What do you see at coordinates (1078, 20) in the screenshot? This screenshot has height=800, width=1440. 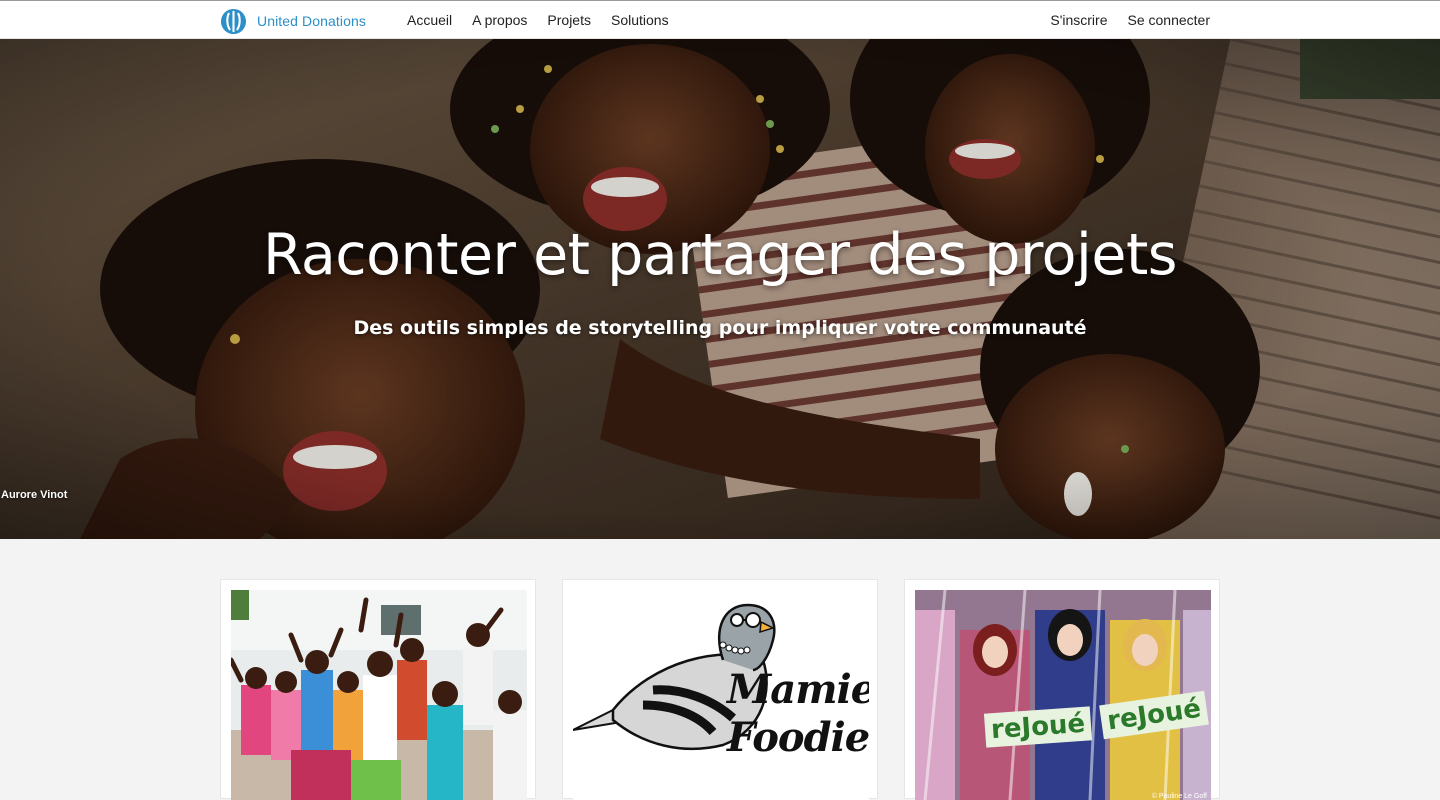 I see `signup-link: S'inscrire` at bounding box center [1078, 20].